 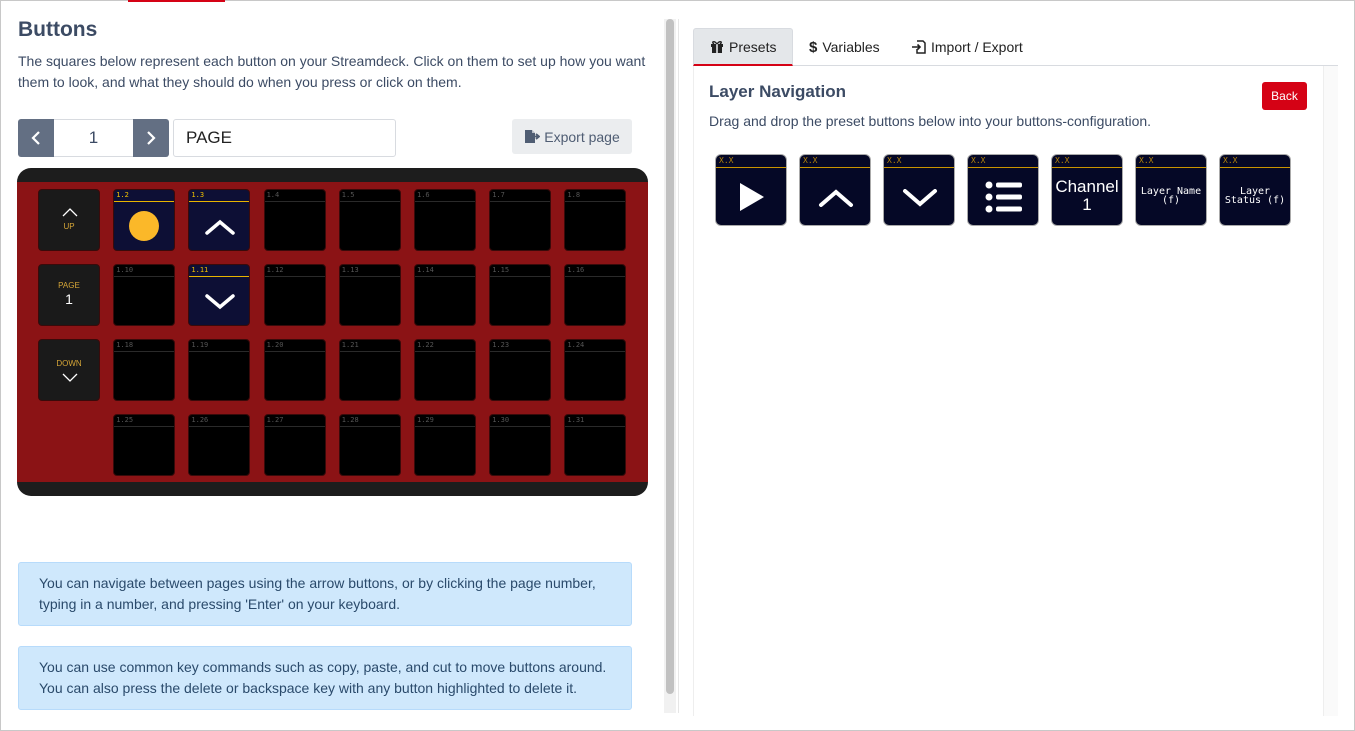 What do you see at coordinates (813, 47) in the screenshot?
I see `dollar-icon: $` at bounding box center [813, 47].